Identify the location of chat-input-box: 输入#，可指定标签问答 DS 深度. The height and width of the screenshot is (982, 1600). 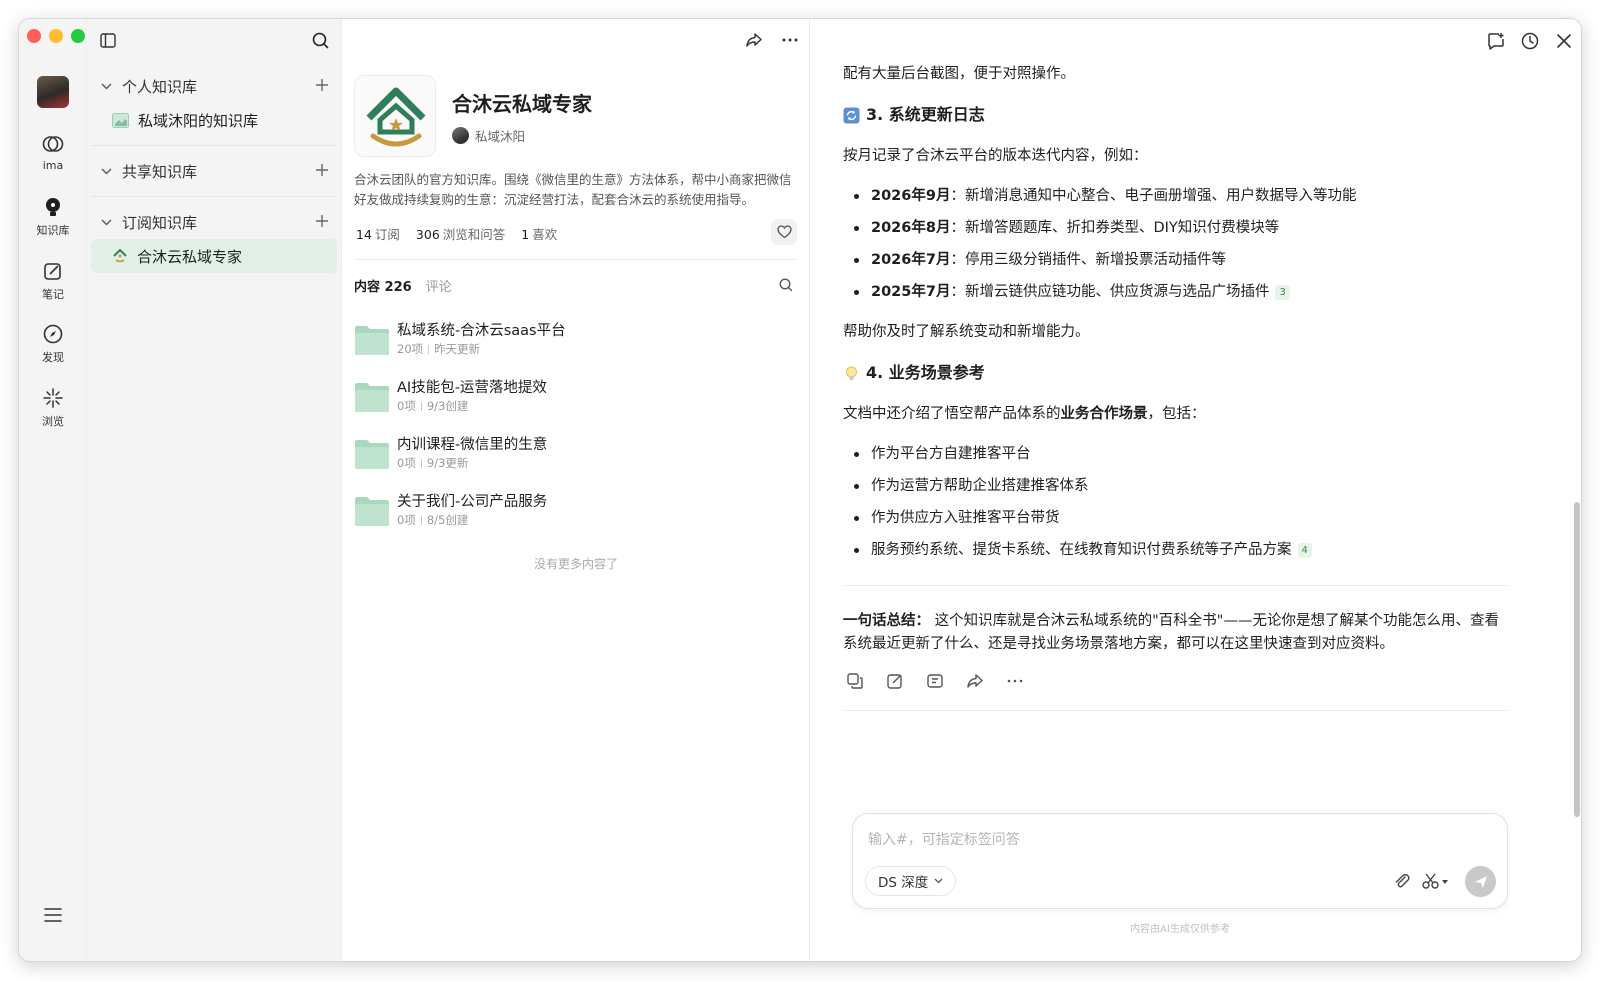
(1180, 861).